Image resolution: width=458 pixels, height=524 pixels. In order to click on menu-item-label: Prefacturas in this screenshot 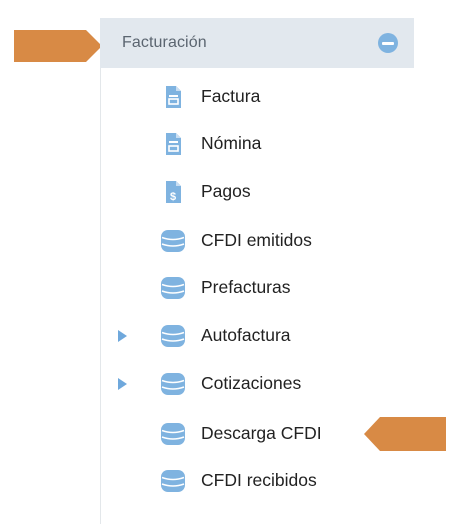, I will do `click(246, 287)`.